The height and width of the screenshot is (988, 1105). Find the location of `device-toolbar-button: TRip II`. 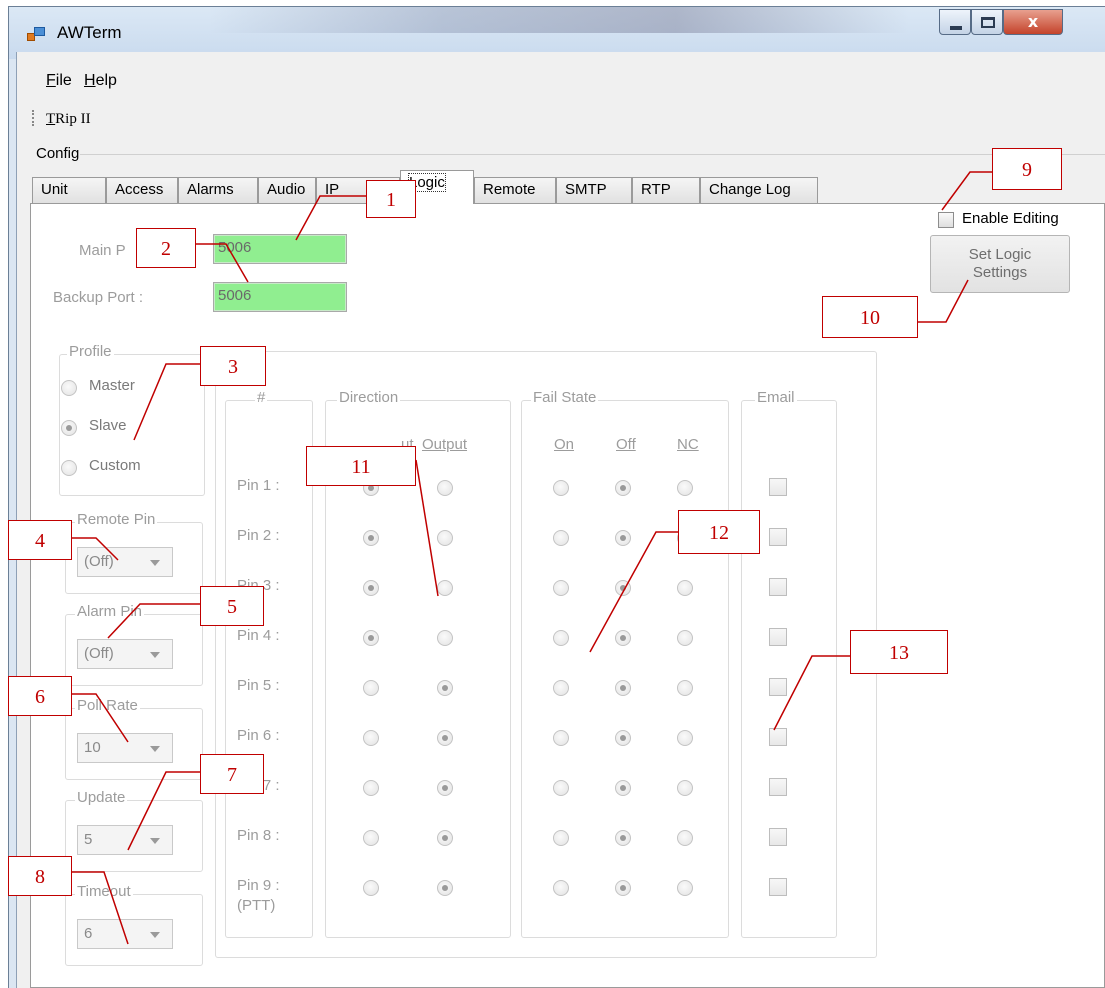

device-toolbar-button: TRip II is located at coordinates (68, 119).